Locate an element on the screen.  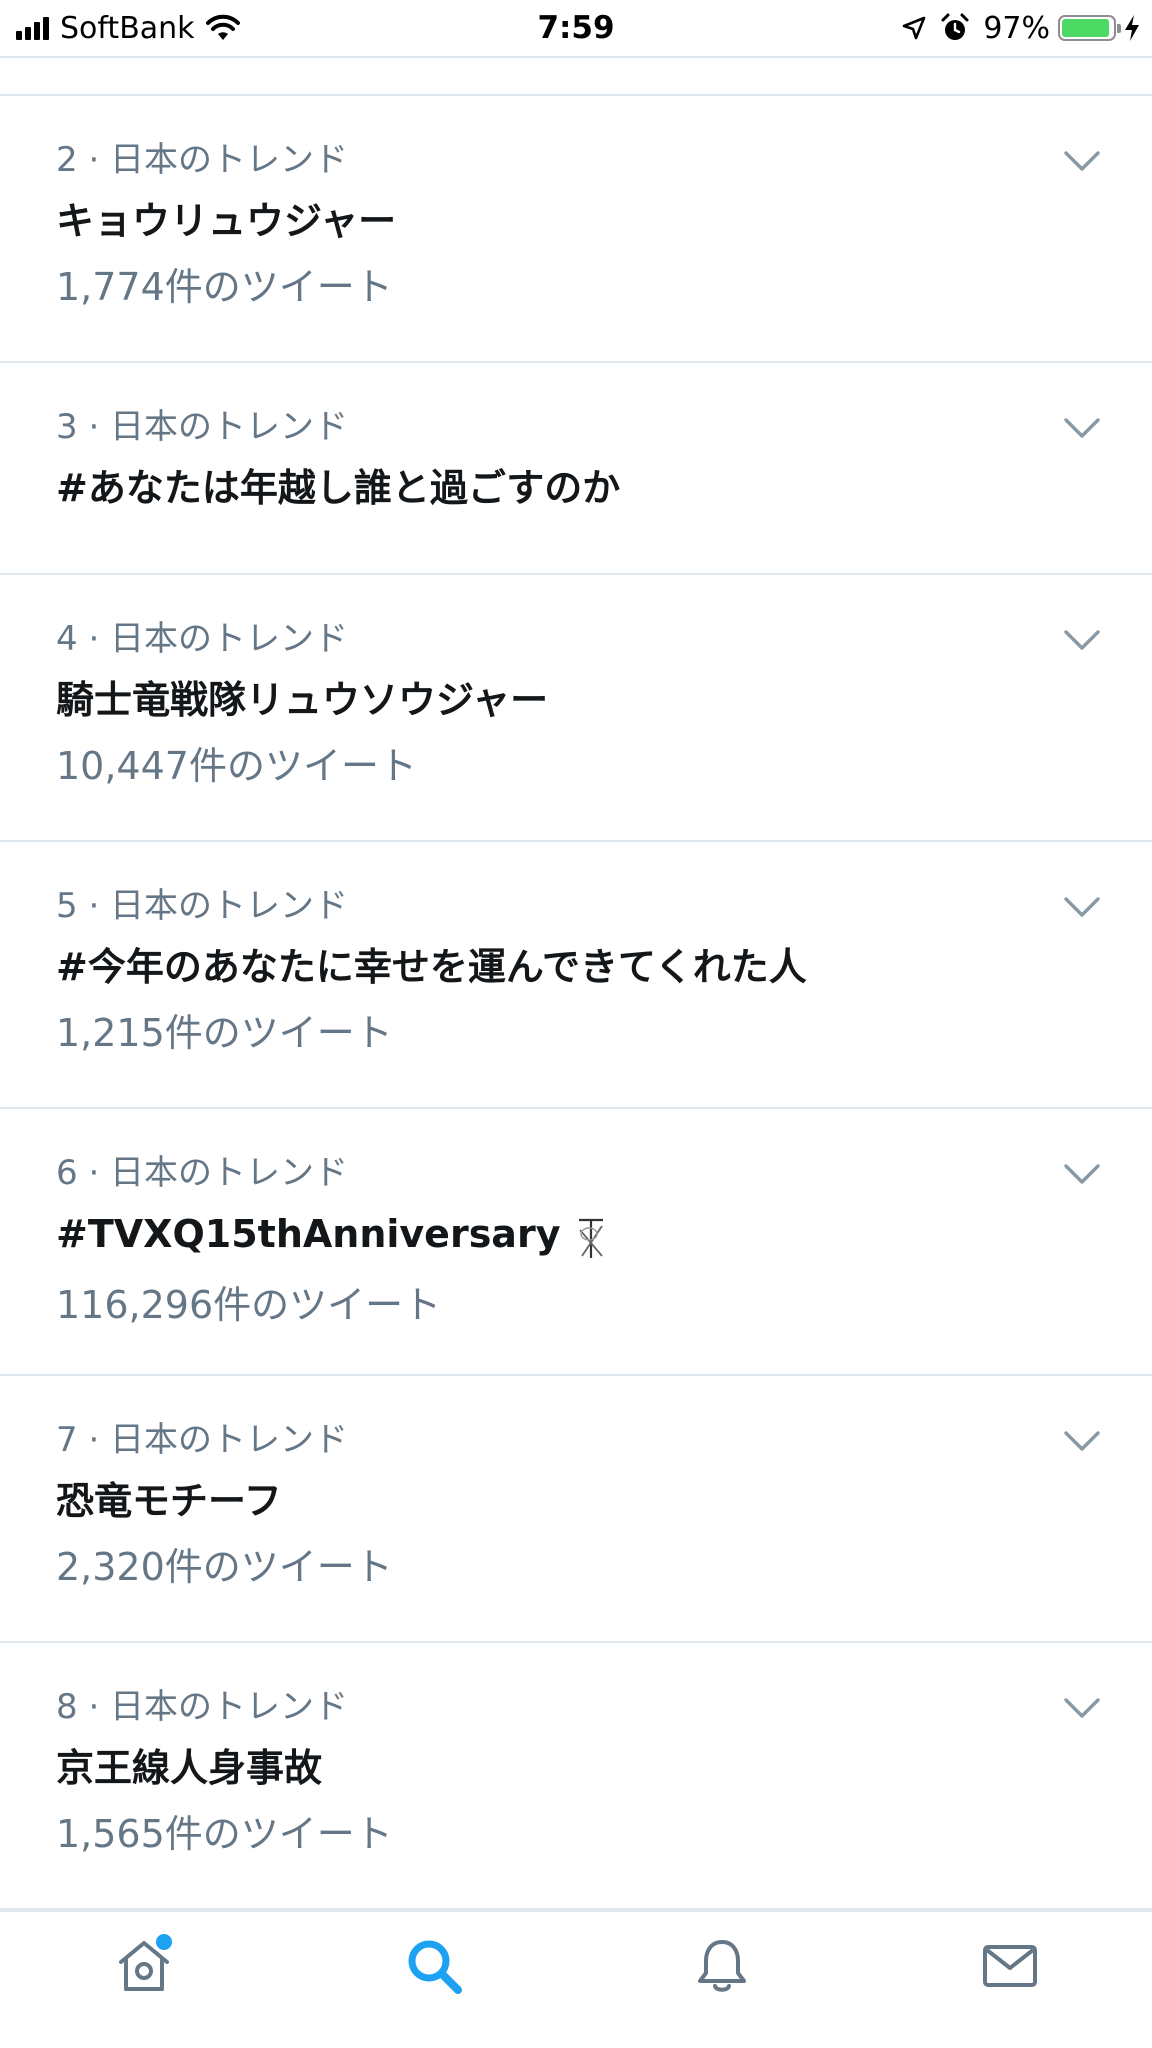
notification-badge is located at coordinates (164, 1942).